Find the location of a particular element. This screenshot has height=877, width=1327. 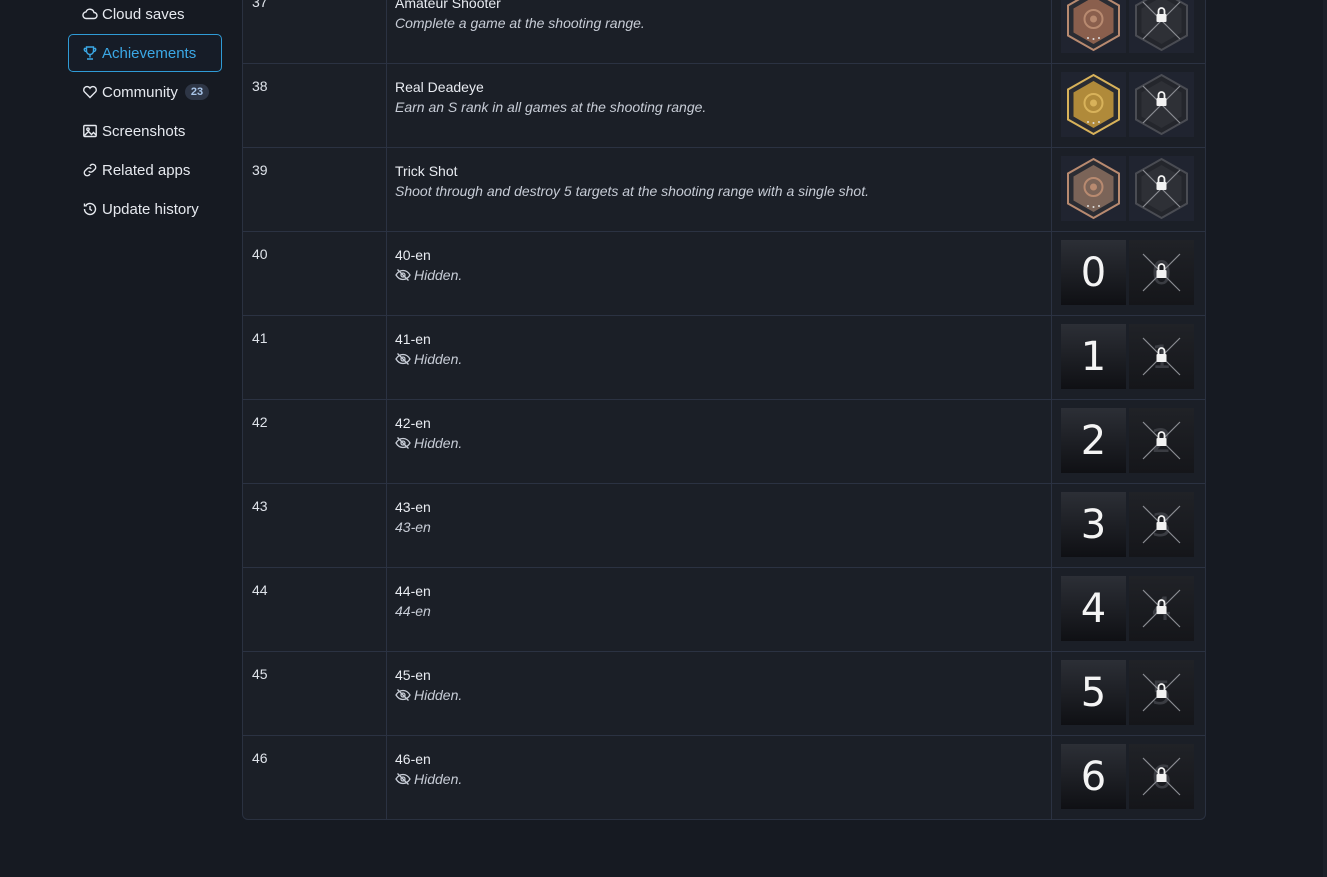

locked-achievement-icon: 4 is located at coordinates (1161, 608).